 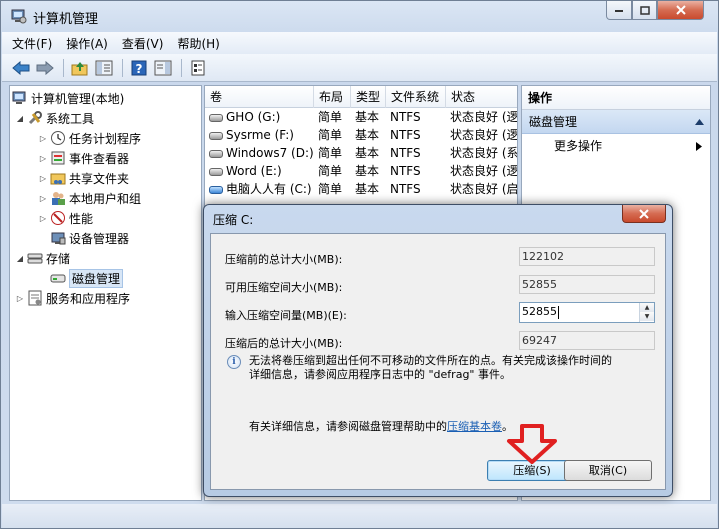 What do you see at coordinates (332, 97) in the screenshot?
I see `column-header-layout: 布局` at bounding box center [332, 97].